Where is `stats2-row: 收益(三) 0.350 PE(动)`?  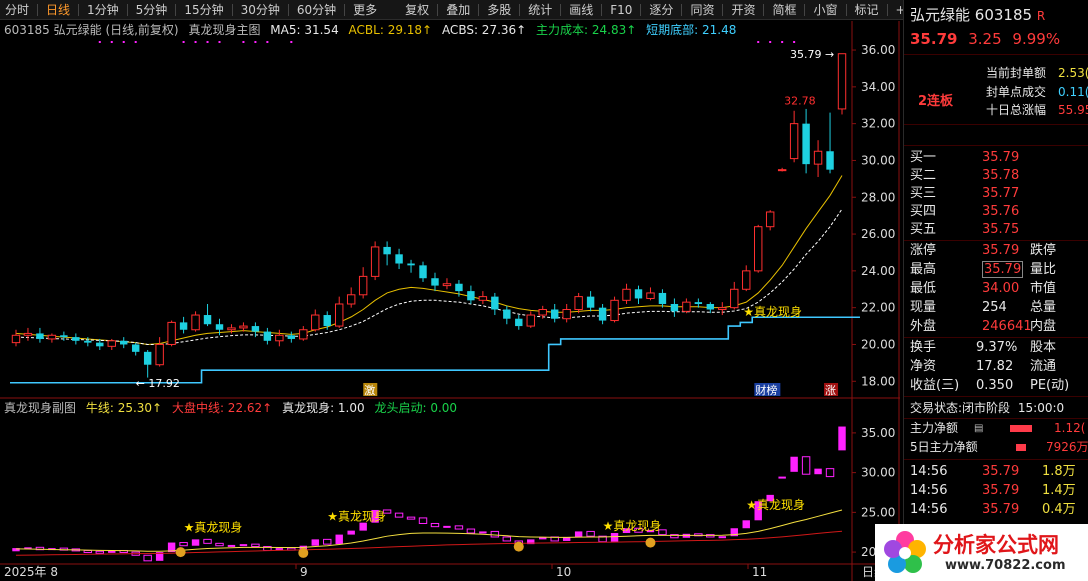 stats2-row: 收益(三) 0.350 PE(动) is located at coordinates (998, 385).